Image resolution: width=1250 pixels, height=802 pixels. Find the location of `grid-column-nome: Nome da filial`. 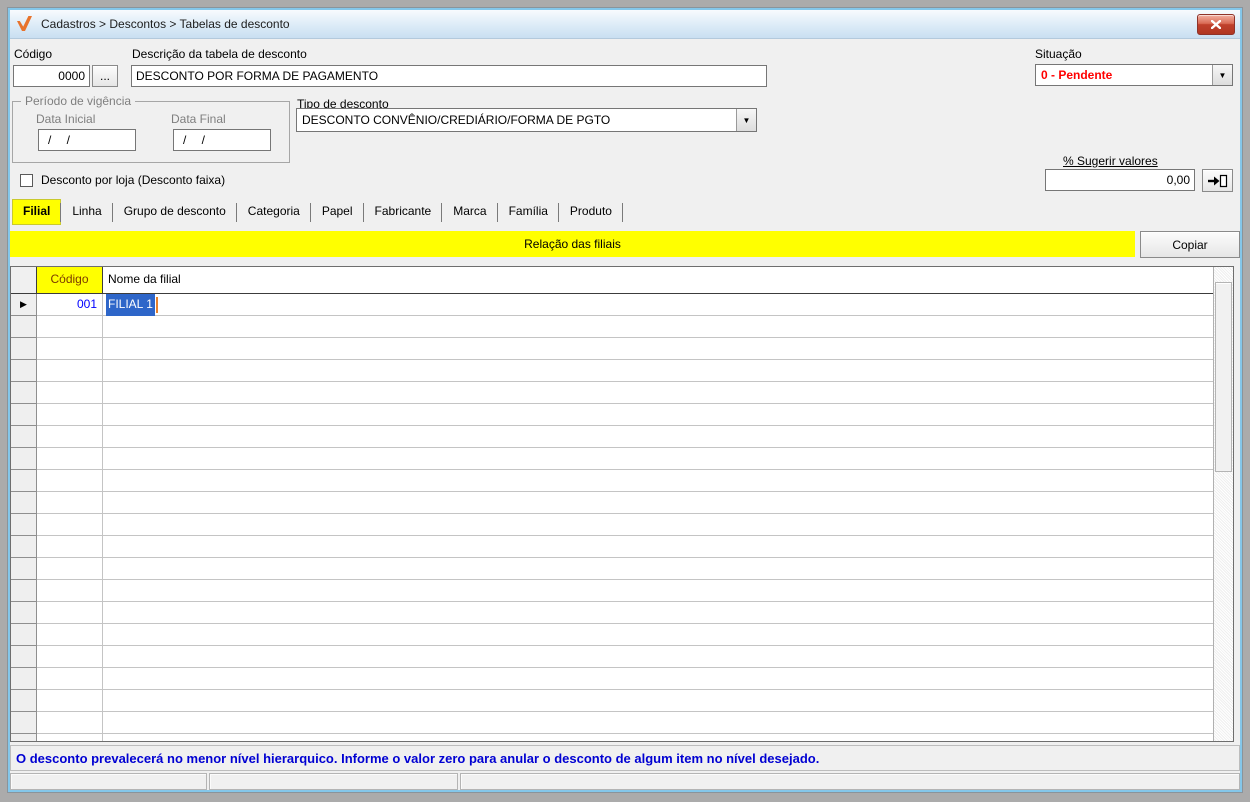

grid-column-nome: Nome da filial is located at coordinates (658, 280).